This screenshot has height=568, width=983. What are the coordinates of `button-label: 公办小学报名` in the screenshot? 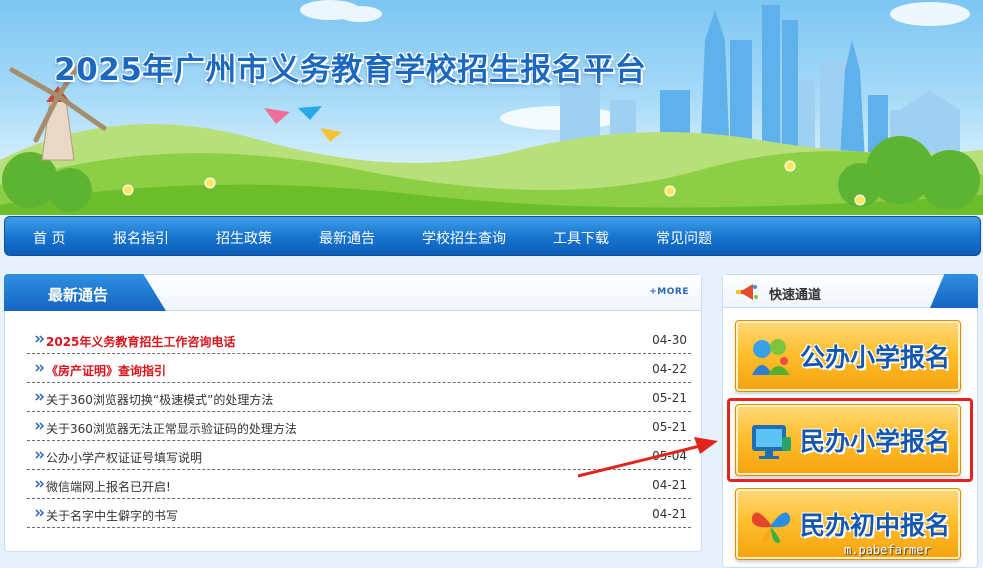 It's located at (875, 357).